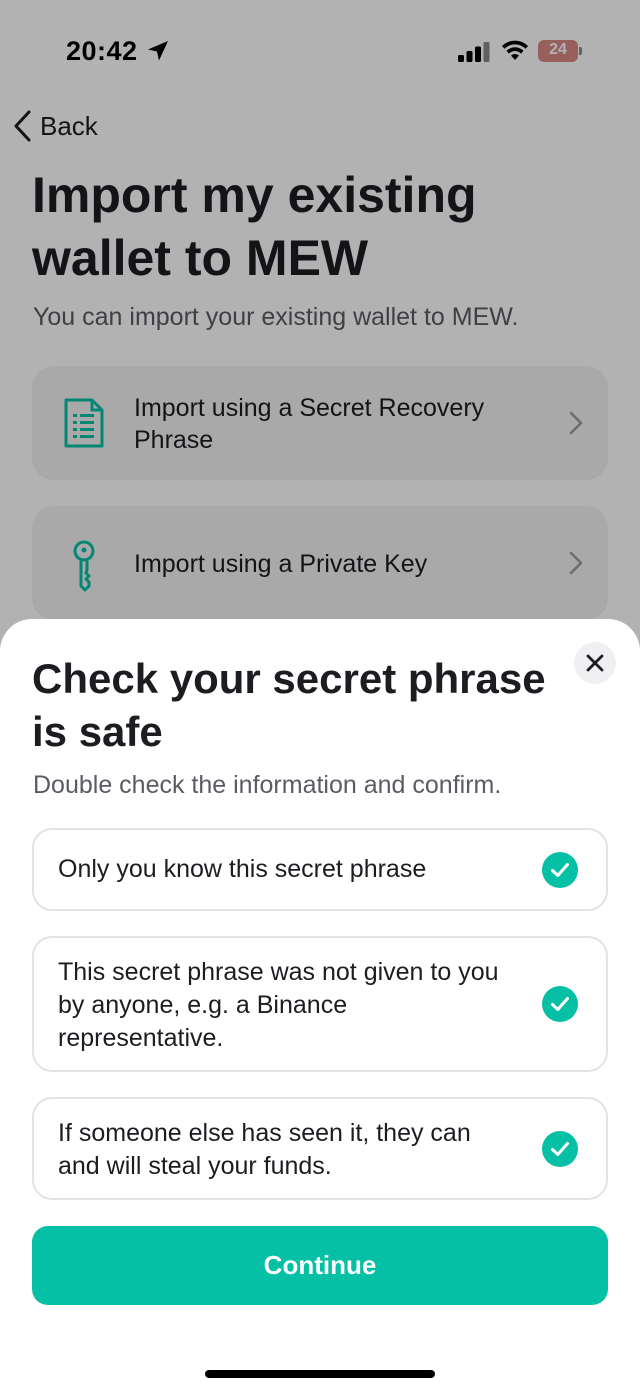 This screenshot has width=640, height=1391. I want to click on continue-button: Continue, so click(320, 1265).